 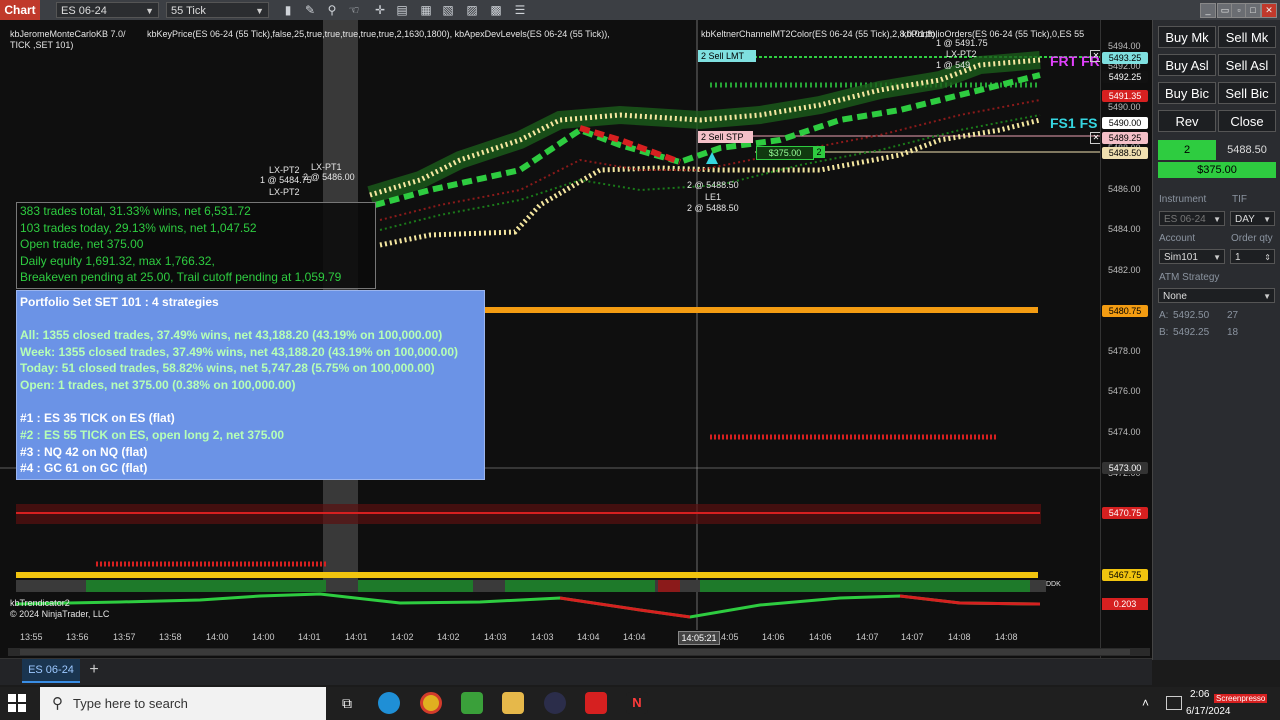 What do you see at coordinates (962, 43) in the screenshot?
I see `top-fill-1: 1 @ 5491.75` at bounding box center [962, 43].